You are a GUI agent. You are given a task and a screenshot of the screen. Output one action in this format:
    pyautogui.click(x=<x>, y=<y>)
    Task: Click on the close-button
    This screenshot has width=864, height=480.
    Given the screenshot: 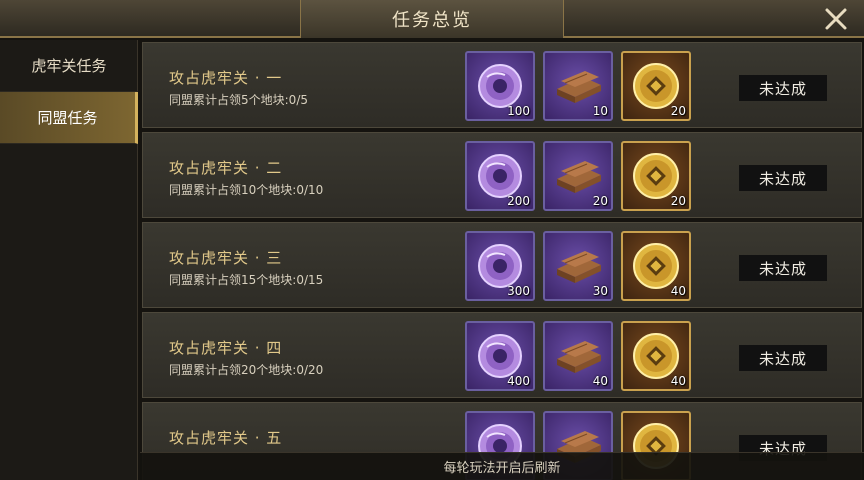 What is the action you would take?
    pyautogui.click(x=836, y=19)
    